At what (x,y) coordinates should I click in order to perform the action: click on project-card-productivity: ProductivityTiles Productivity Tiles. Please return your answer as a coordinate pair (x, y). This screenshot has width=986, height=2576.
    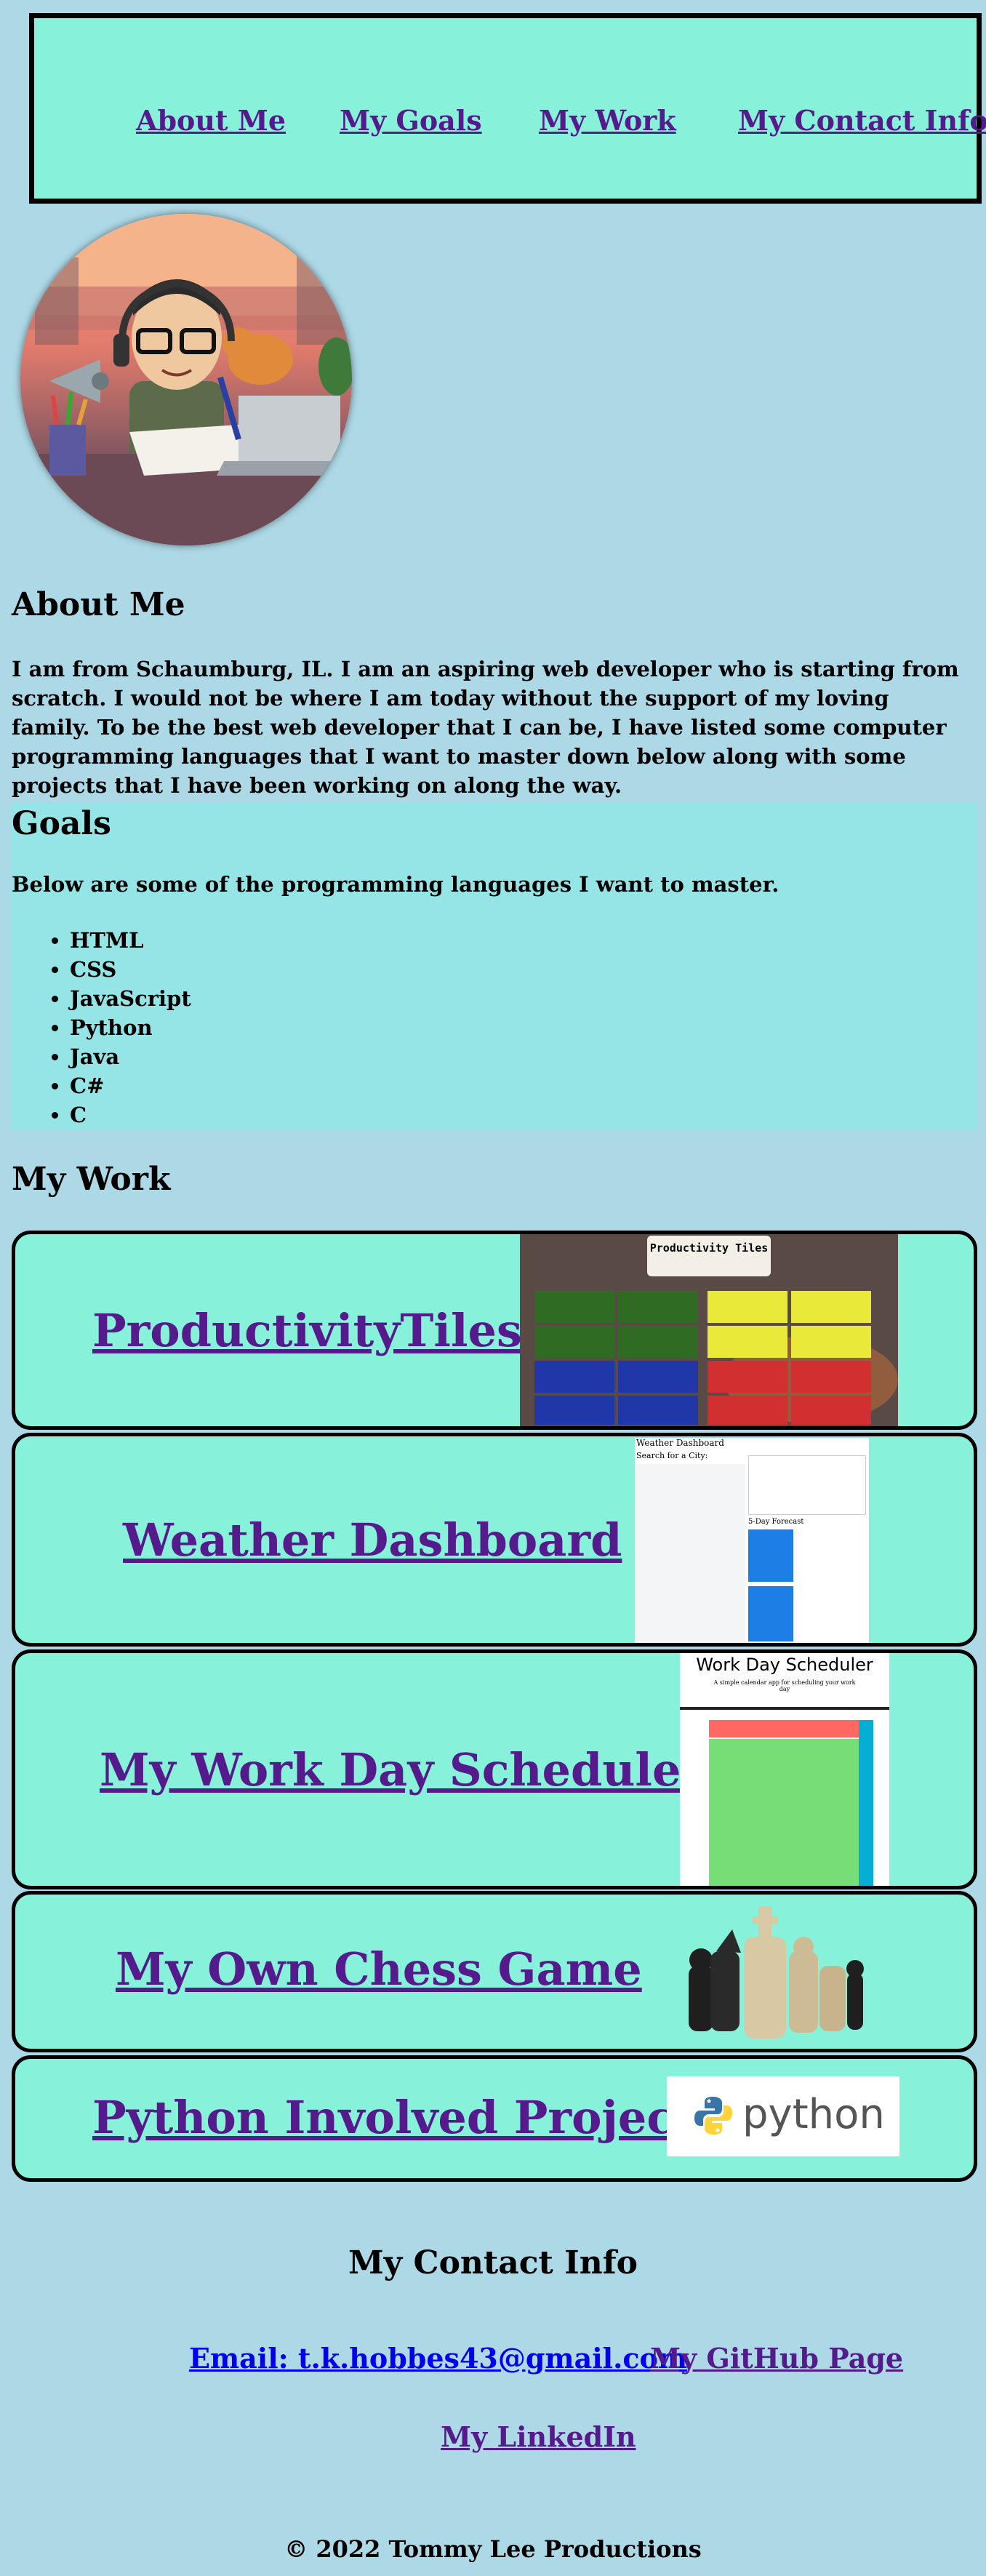
    Looking at the image, I should click on (494, 1330).